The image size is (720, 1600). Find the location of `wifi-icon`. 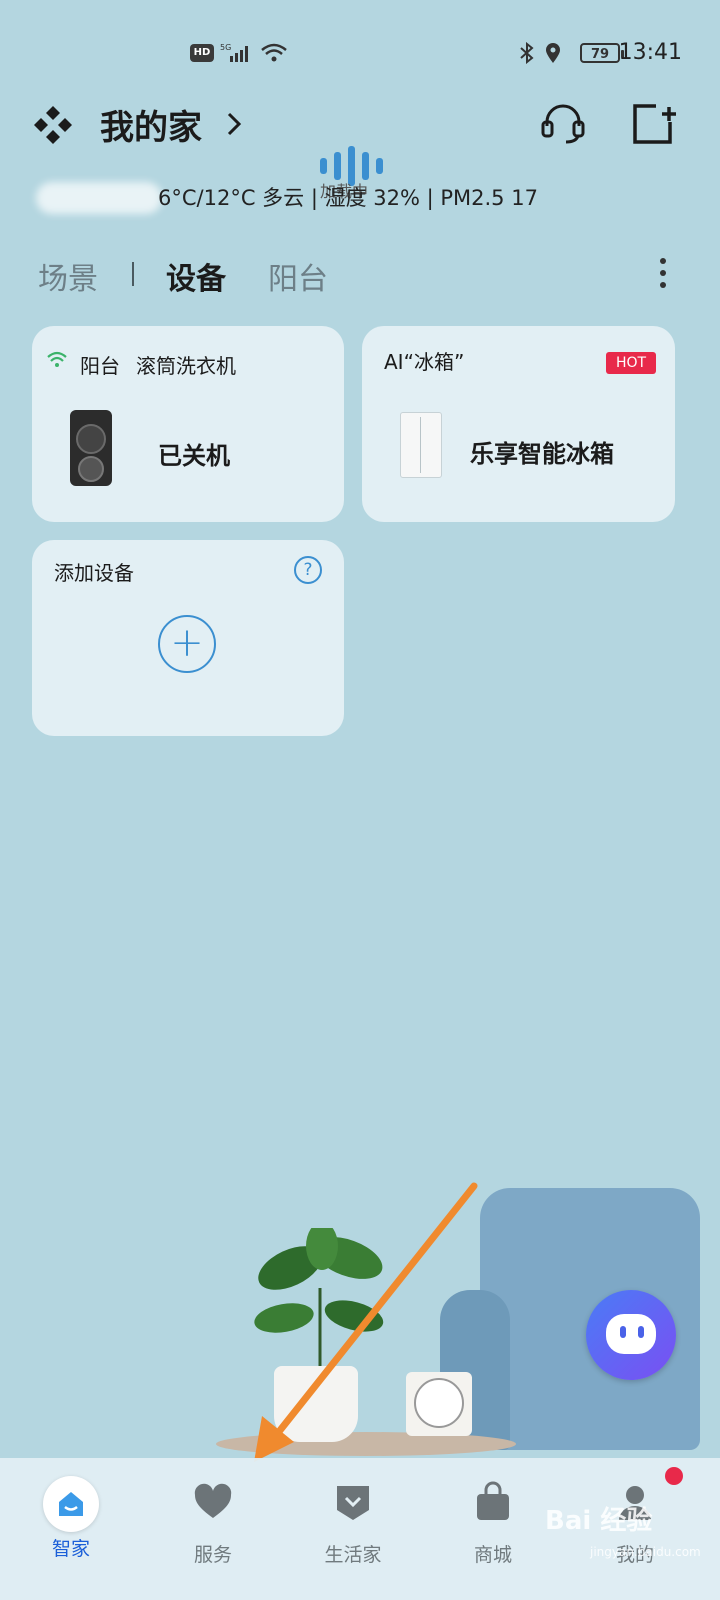

wifi-icon is located at coordinates (274, 52).